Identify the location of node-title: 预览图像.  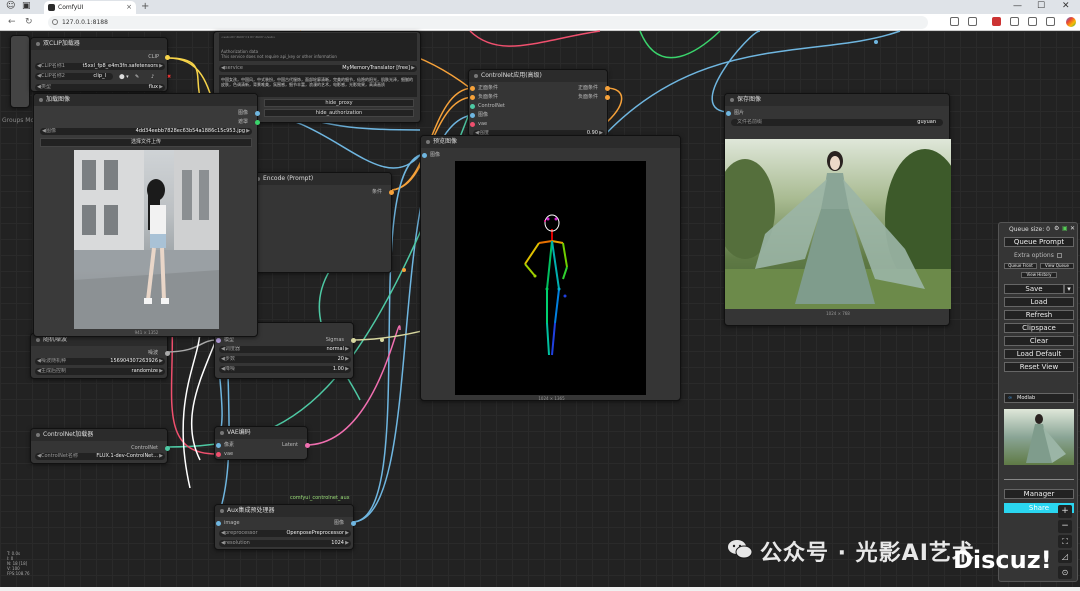
(550, 142).